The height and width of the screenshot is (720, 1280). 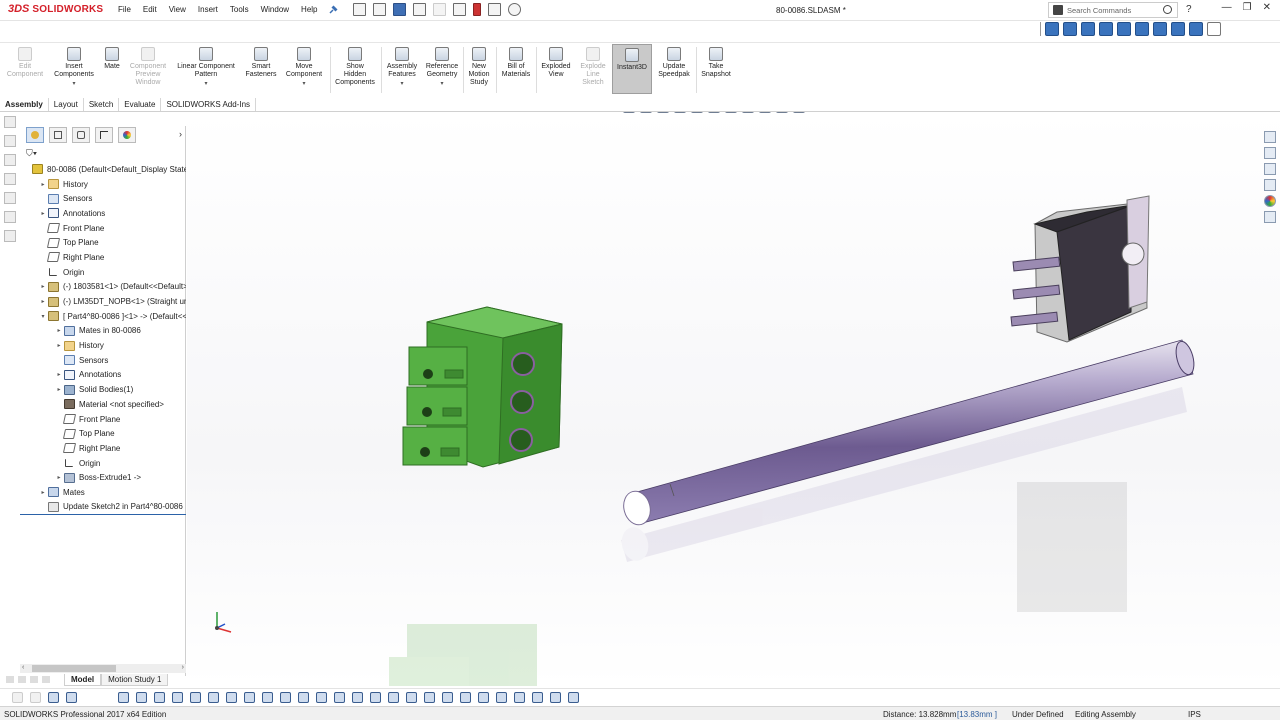 I want to click on feature-manager-tab-icon, so click(x=35, y=135).